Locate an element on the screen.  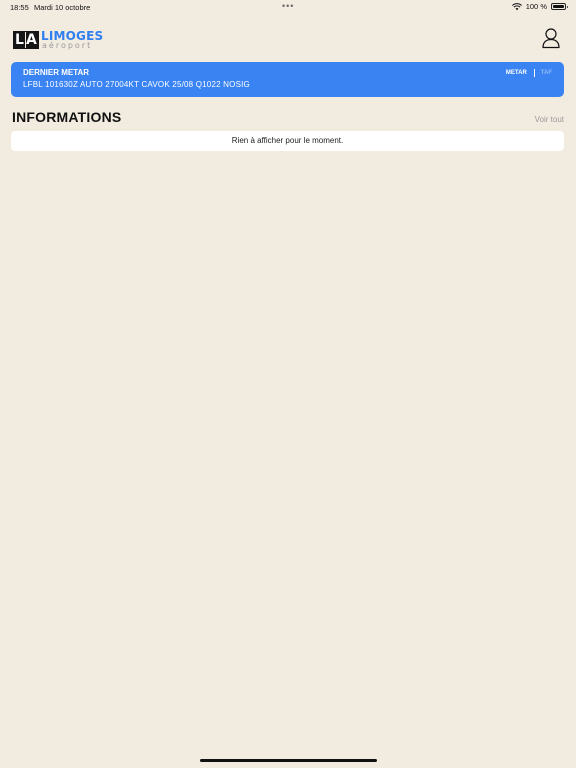
logo-subtitle: aéroport is located at coordinates (67, 45).